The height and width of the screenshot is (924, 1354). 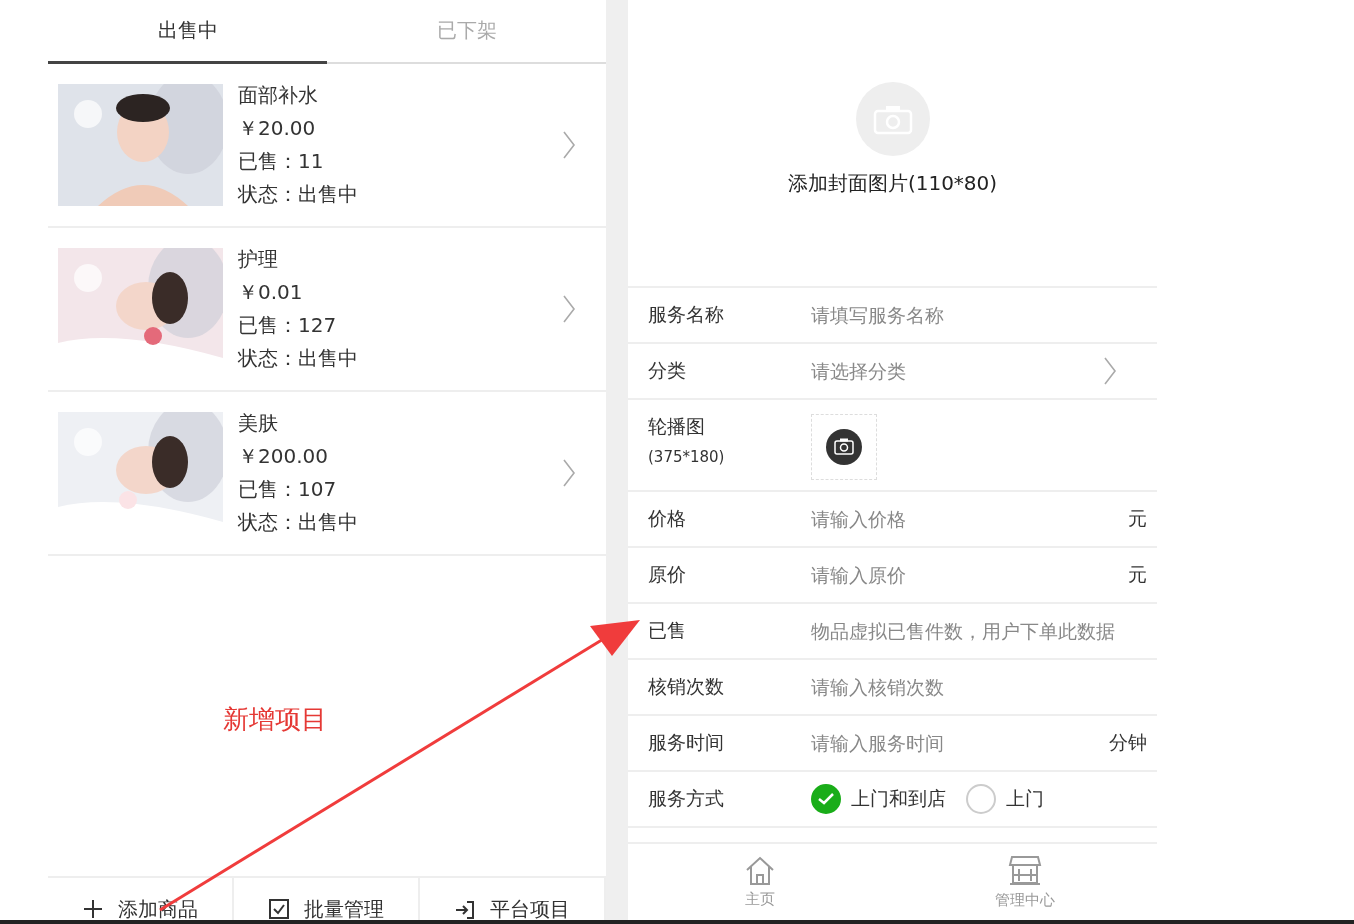 I want to click on sold-count: 已售：127, so click(x=288, y=325).